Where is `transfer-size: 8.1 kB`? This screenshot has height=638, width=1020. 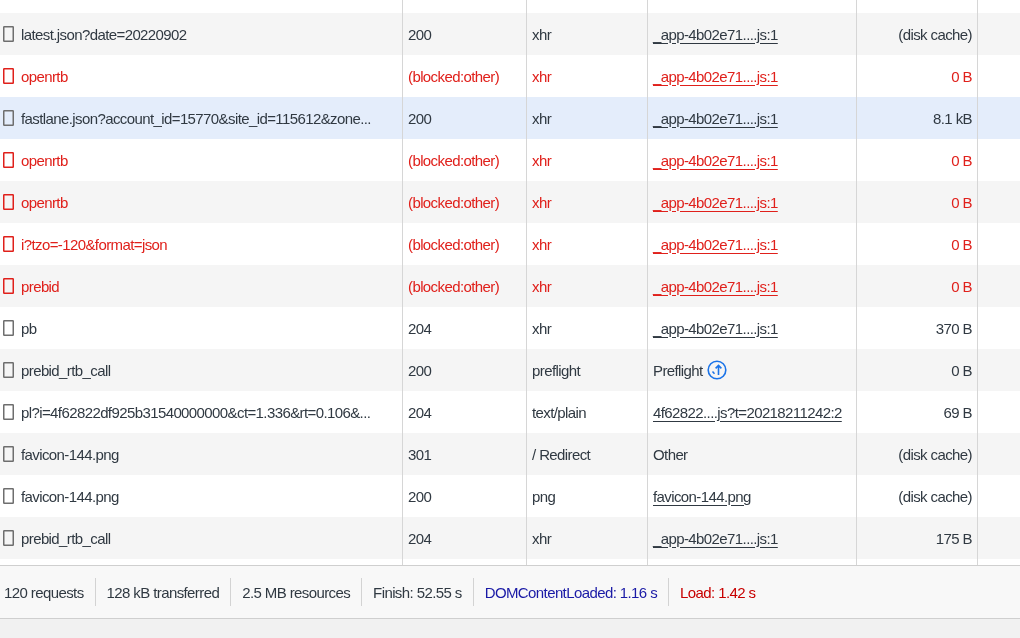
transfer-size: 8.1 kB is located at coordinates (952, 118).